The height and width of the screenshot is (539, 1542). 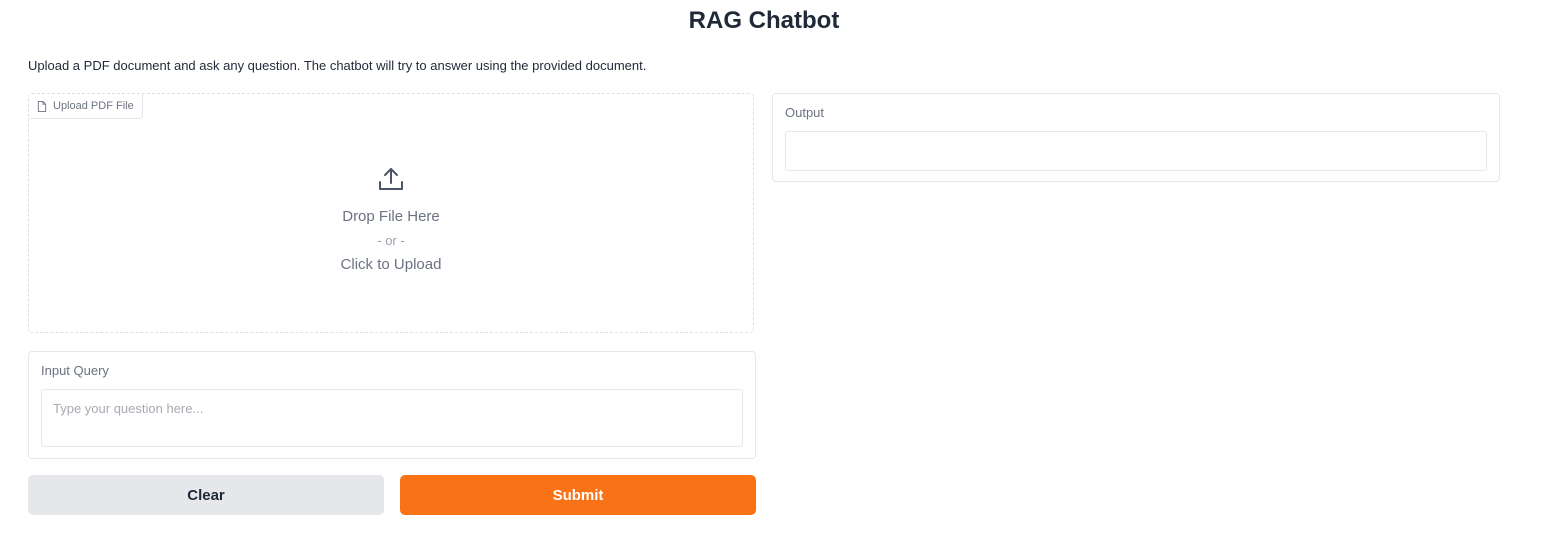 I want to click on upload-prompt: Drop File Here - or - Click to Upload, so click(x=391, y=220).